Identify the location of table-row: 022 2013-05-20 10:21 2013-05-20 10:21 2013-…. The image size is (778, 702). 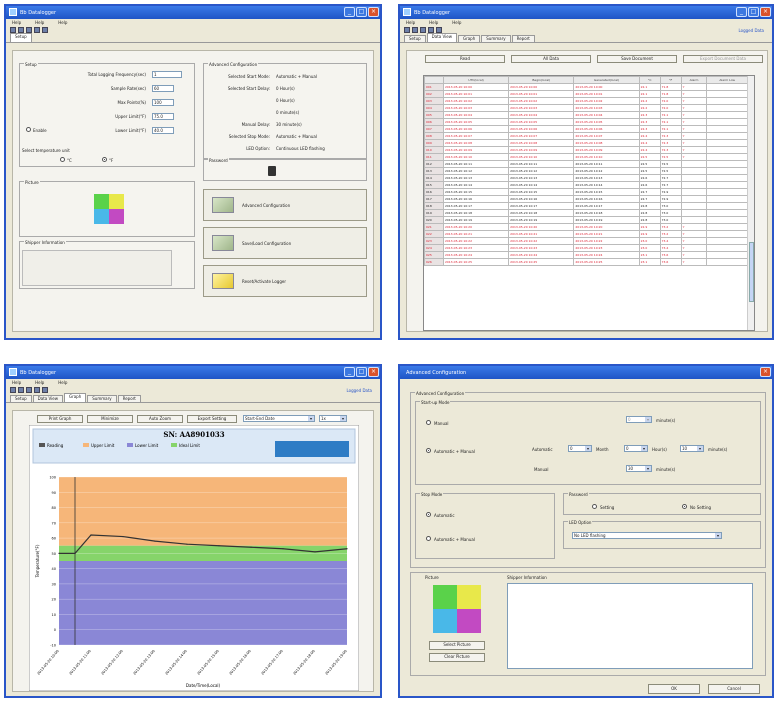
(586, 234).